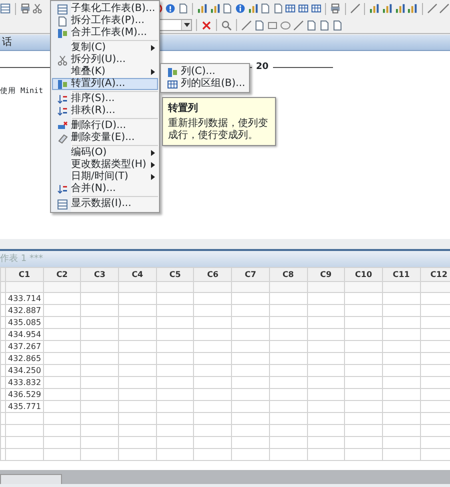  What do you see at coordinates (183, 109) in the screenshot?
I see `tooltip-title: 转置列` at bounding box center [183, 109].